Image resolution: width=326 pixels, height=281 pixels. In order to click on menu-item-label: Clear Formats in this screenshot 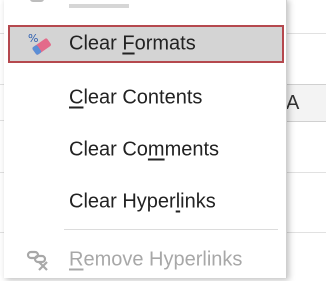, I will do `click(132, 43)`.